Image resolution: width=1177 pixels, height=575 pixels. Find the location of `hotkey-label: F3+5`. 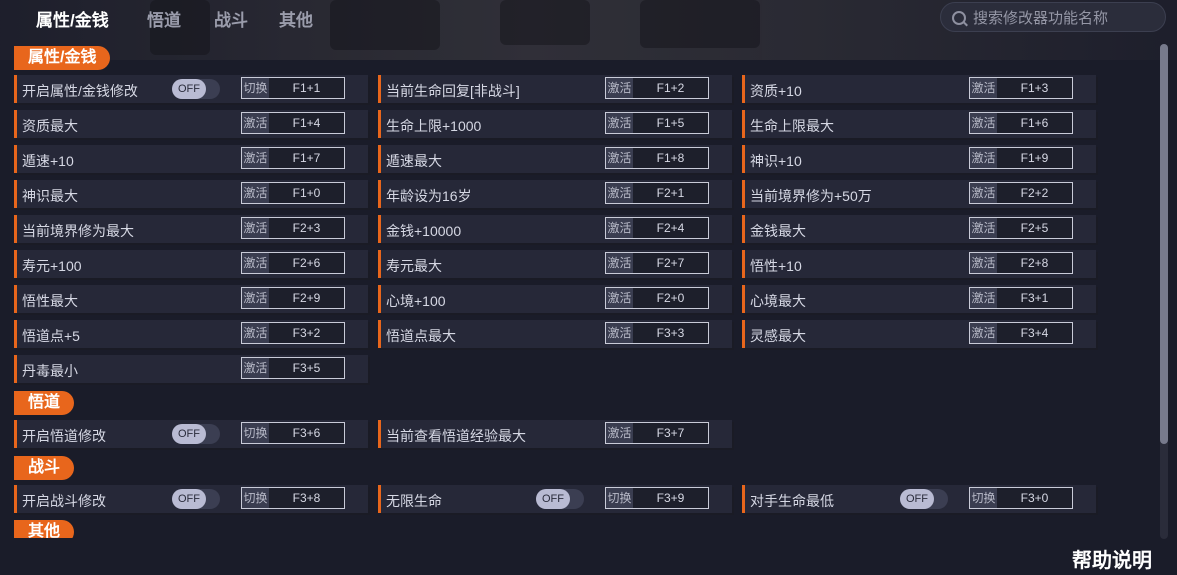

hotkey-label: F3+5 is located at coordinates (306, 368).